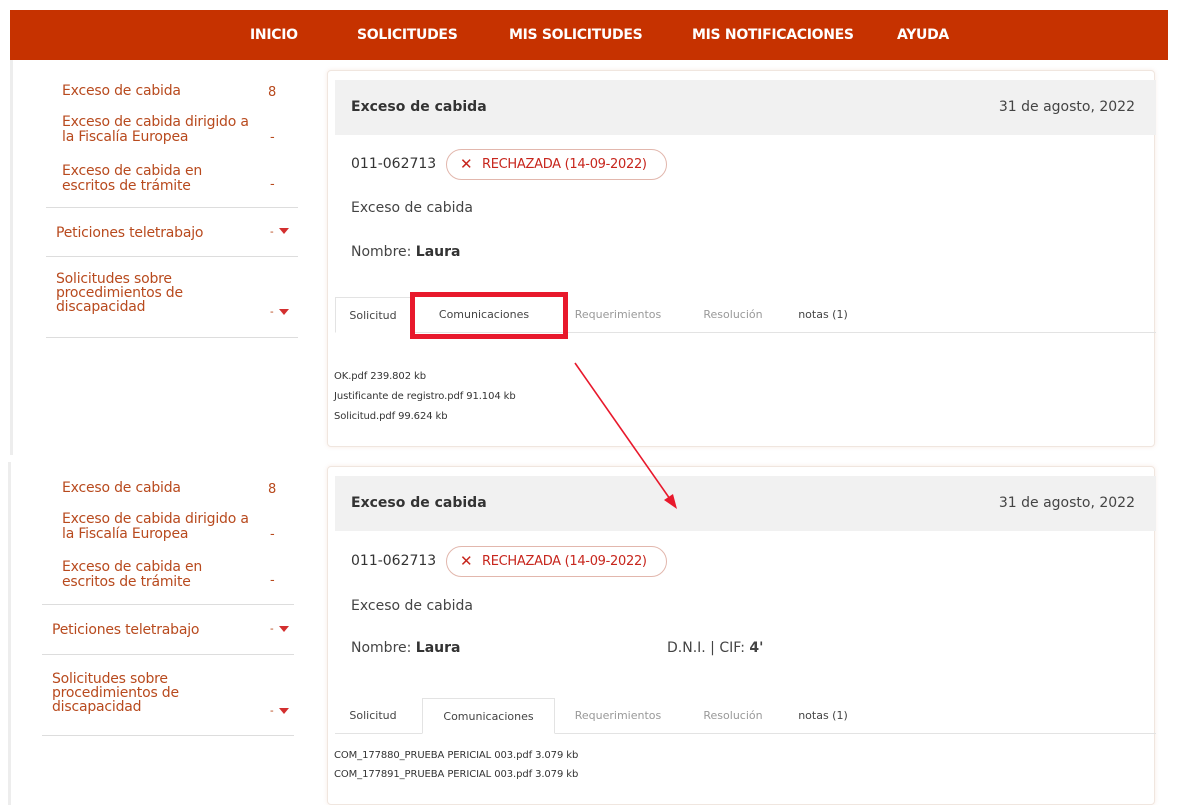 The height and width of the screenshot is (805, 1178). What do you see at coordinates (407, 35) in the screenshot?
I see `nav-solicitudes: SOLICITUDES` at bounding box center [407, 35].